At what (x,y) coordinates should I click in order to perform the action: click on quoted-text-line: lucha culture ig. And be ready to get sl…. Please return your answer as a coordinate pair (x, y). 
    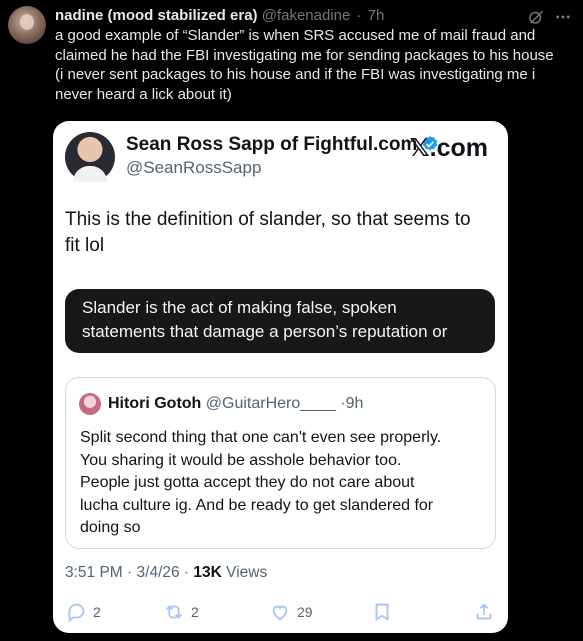
    Looking at the image, I should click on (257, 505).